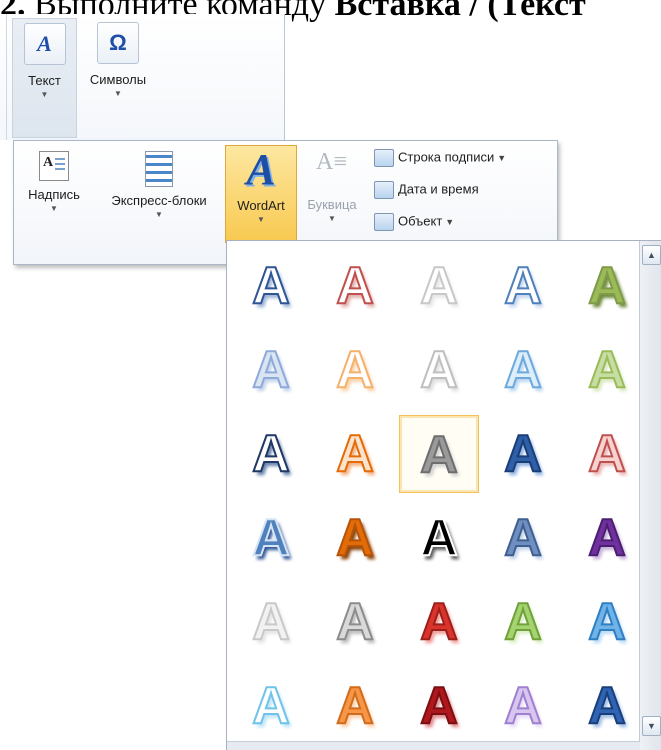 The height and width of the screenshot is (750, 661). Describe the element at coordinates (439, 454) in the screenshot. I see `wordart-style-3-3: A` at that location.